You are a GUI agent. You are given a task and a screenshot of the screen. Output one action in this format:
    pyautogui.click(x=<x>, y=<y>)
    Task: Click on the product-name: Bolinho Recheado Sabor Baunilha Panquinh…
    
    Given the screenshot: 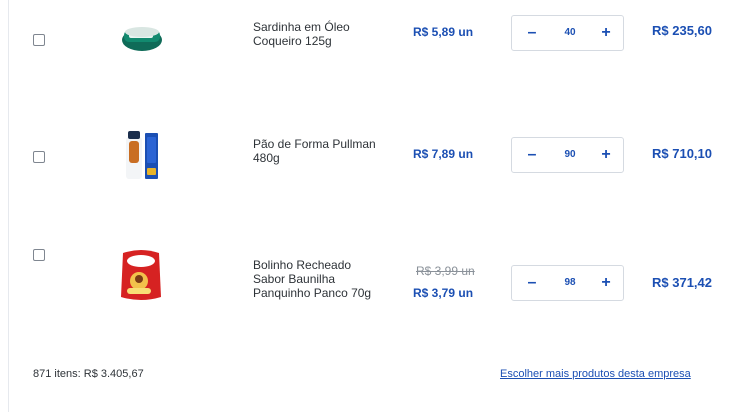 What is the action you would take?
    pyautogui.click(x=312, y=279)
    